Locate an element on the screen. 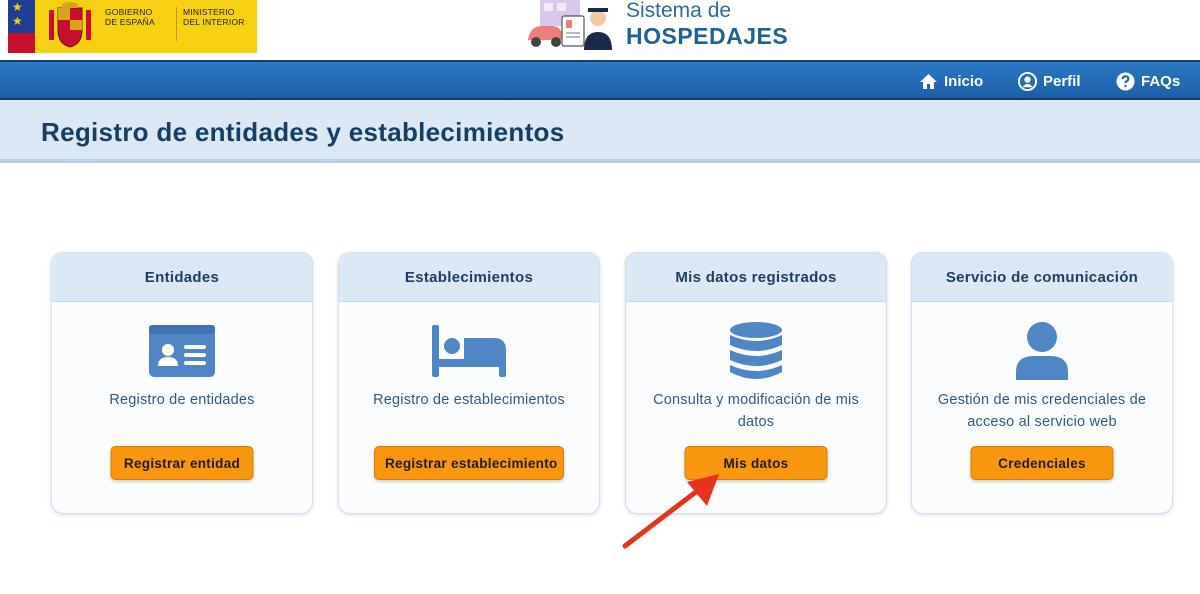 This screenshot has width=1200, height=594. card-title: Establecimientos is located at coordinates (469, 277).